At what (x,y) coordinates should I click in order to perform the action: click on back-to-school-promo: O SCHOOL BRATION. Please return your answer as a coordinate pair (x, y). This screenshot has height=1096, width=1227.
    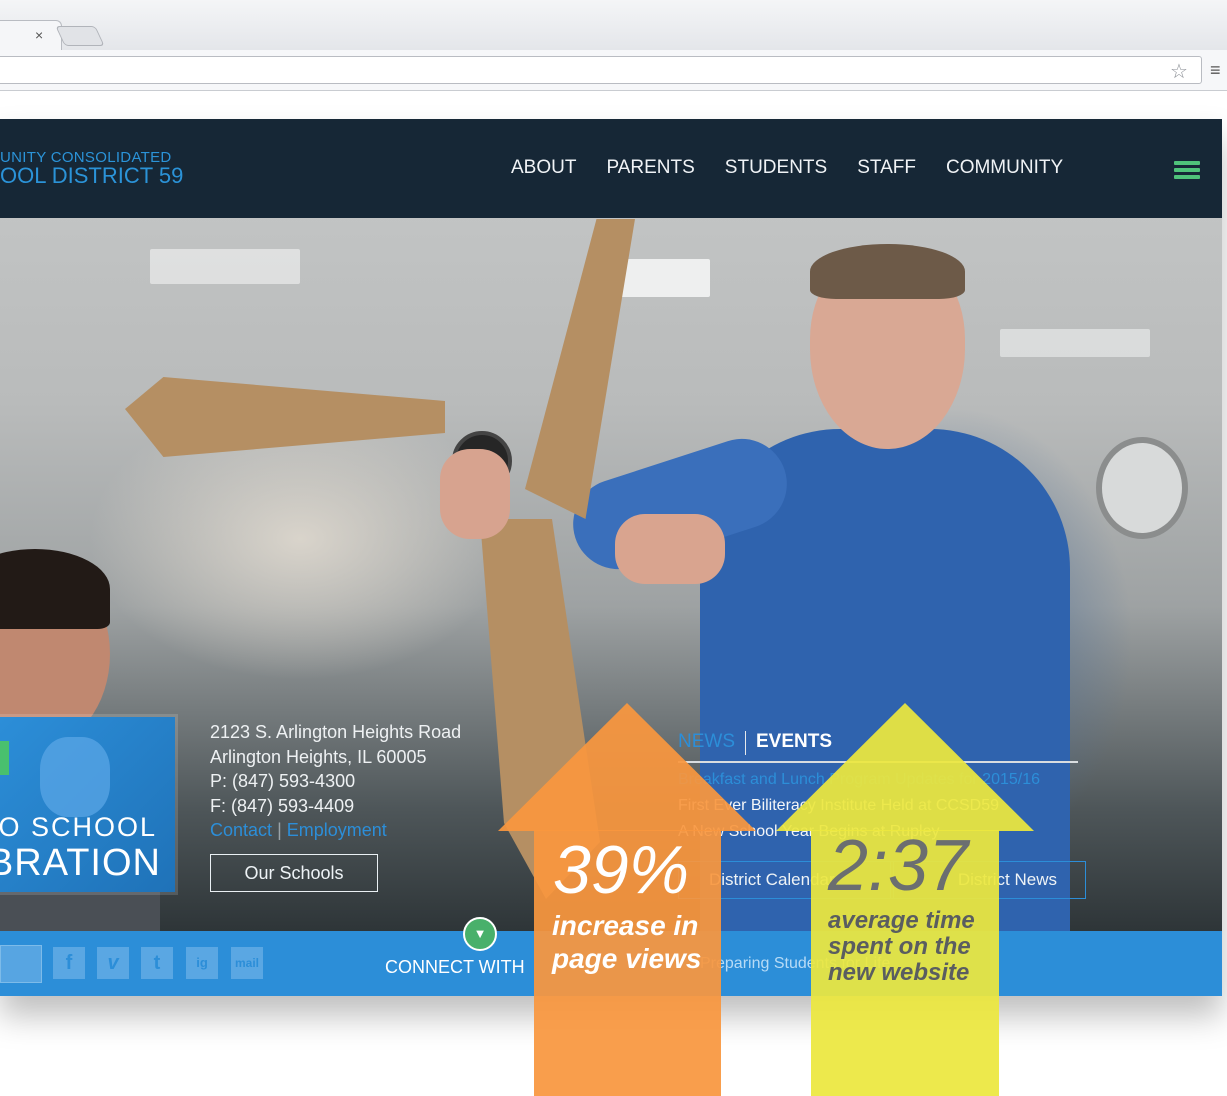
    Looking at the image, I should click on (87, 804).